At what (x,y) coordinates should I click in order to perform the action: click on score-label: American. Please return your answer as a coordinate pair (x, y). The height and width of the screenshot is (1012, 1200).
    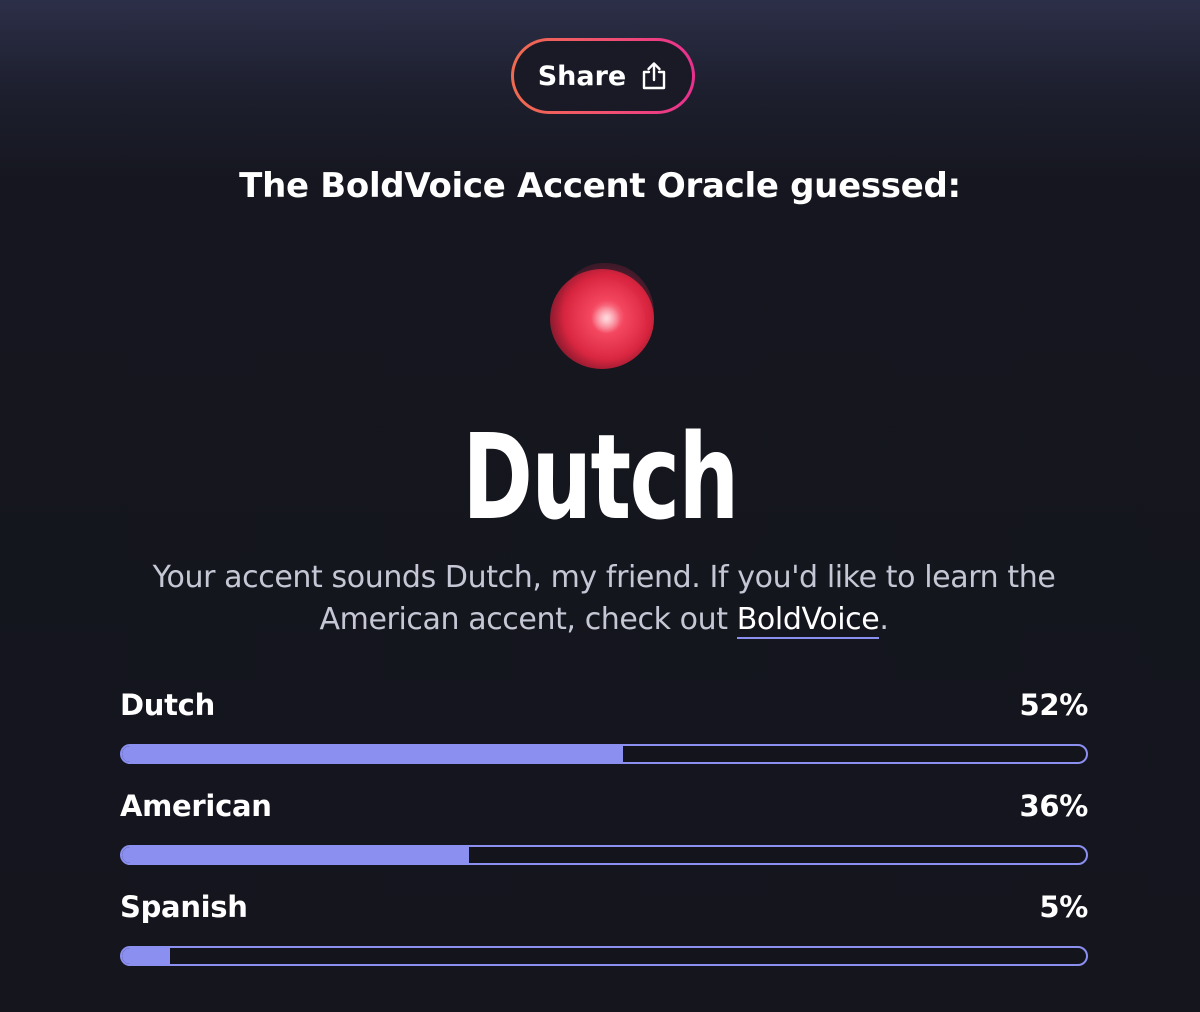
    Looking at the image, I should click on (196, 806).